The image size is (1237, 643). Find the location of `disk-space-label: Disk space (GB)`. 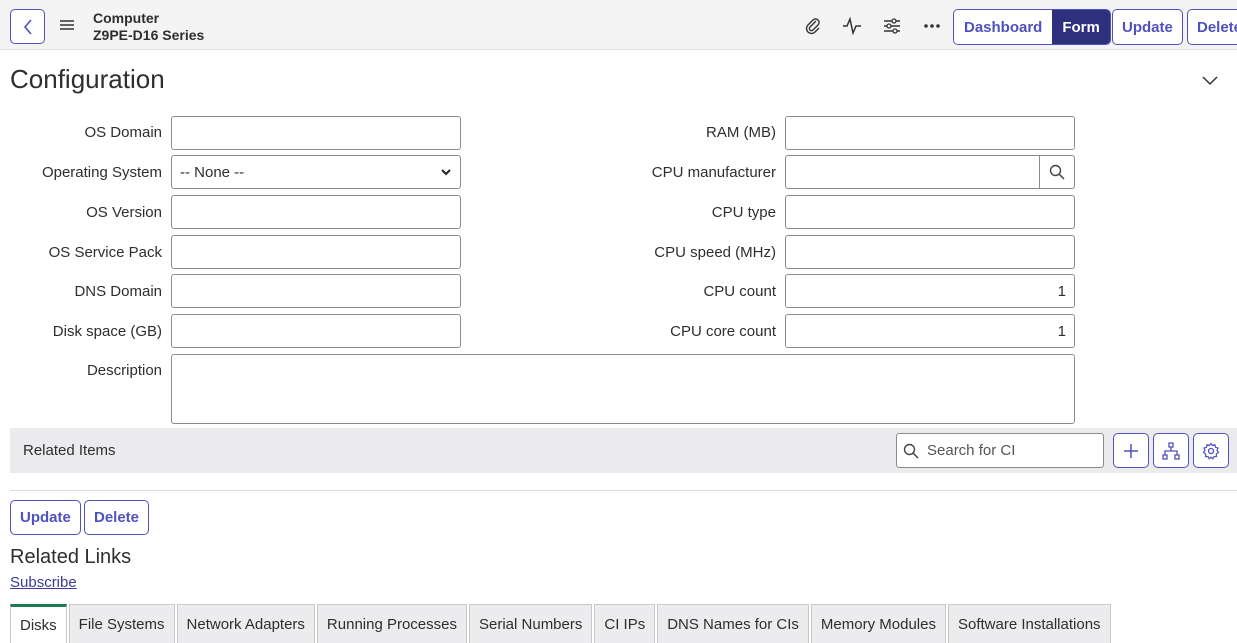

disk-space-label: Disk space (GB) is located at coordinates (107, 331).